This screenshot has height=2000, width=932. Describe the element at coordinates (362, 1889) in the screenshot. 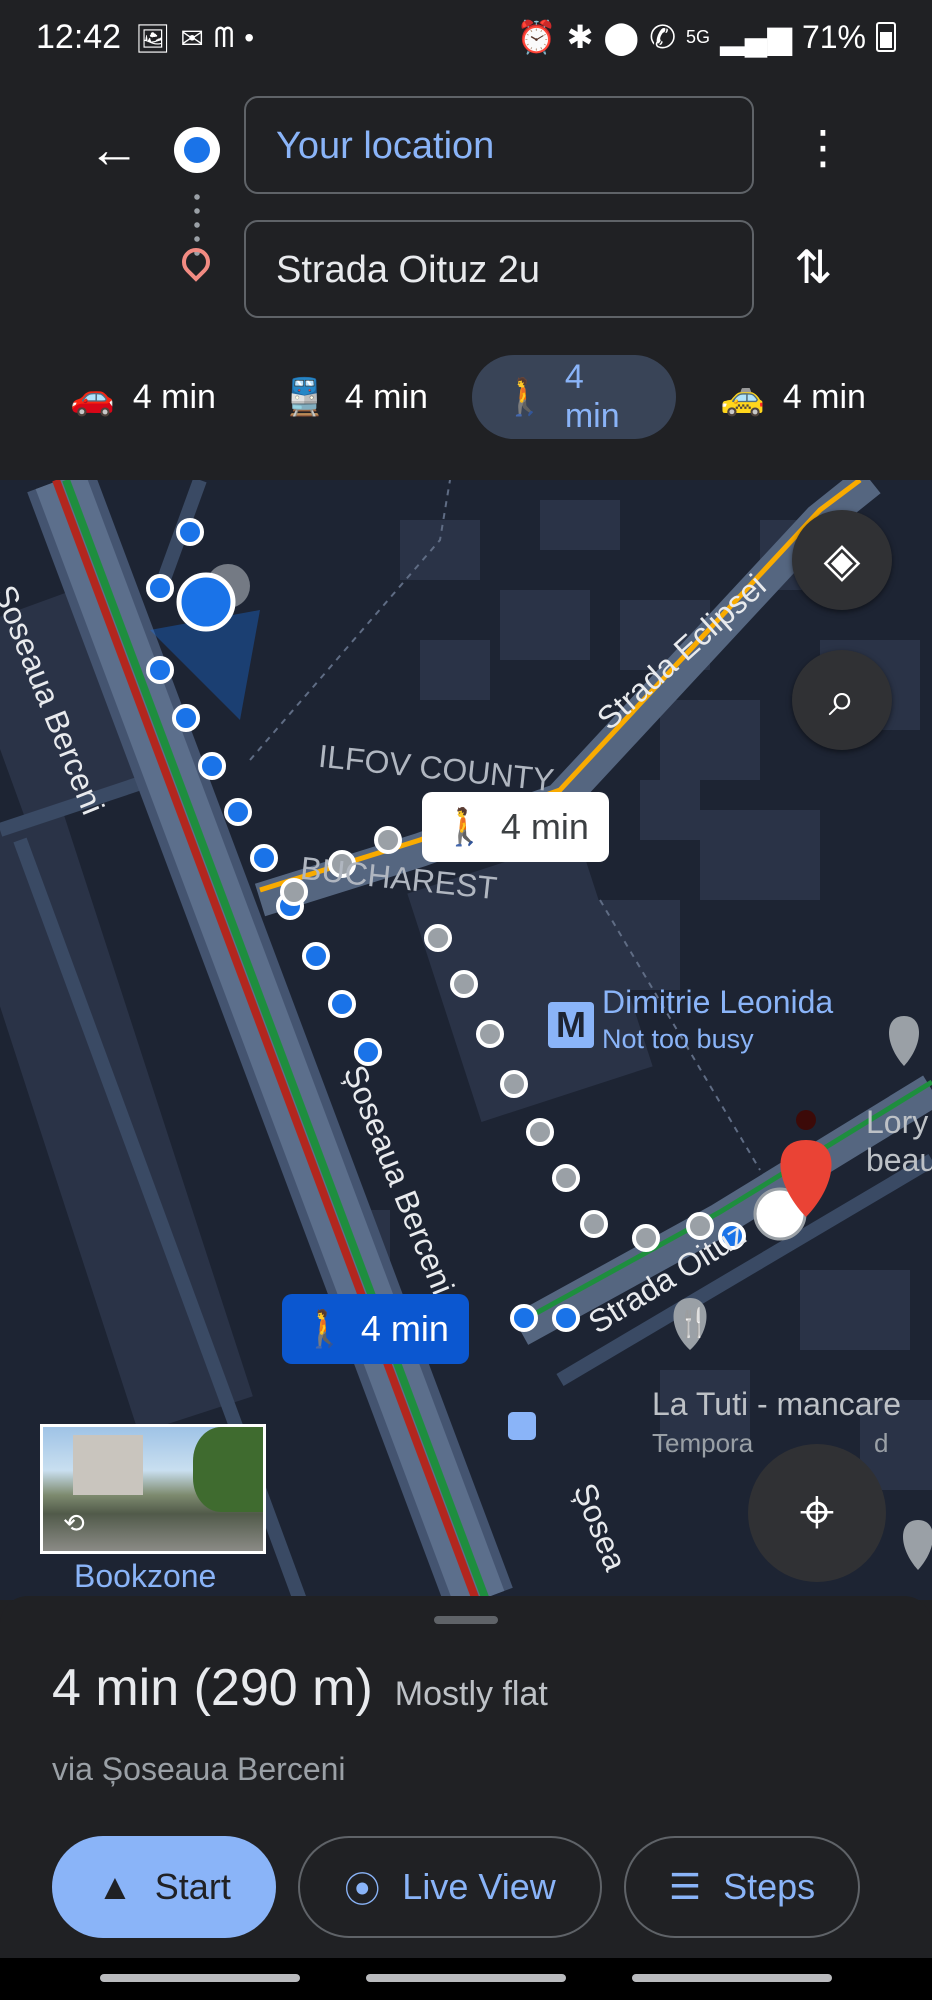

I see `live-view-icon: ⦿` at that location.